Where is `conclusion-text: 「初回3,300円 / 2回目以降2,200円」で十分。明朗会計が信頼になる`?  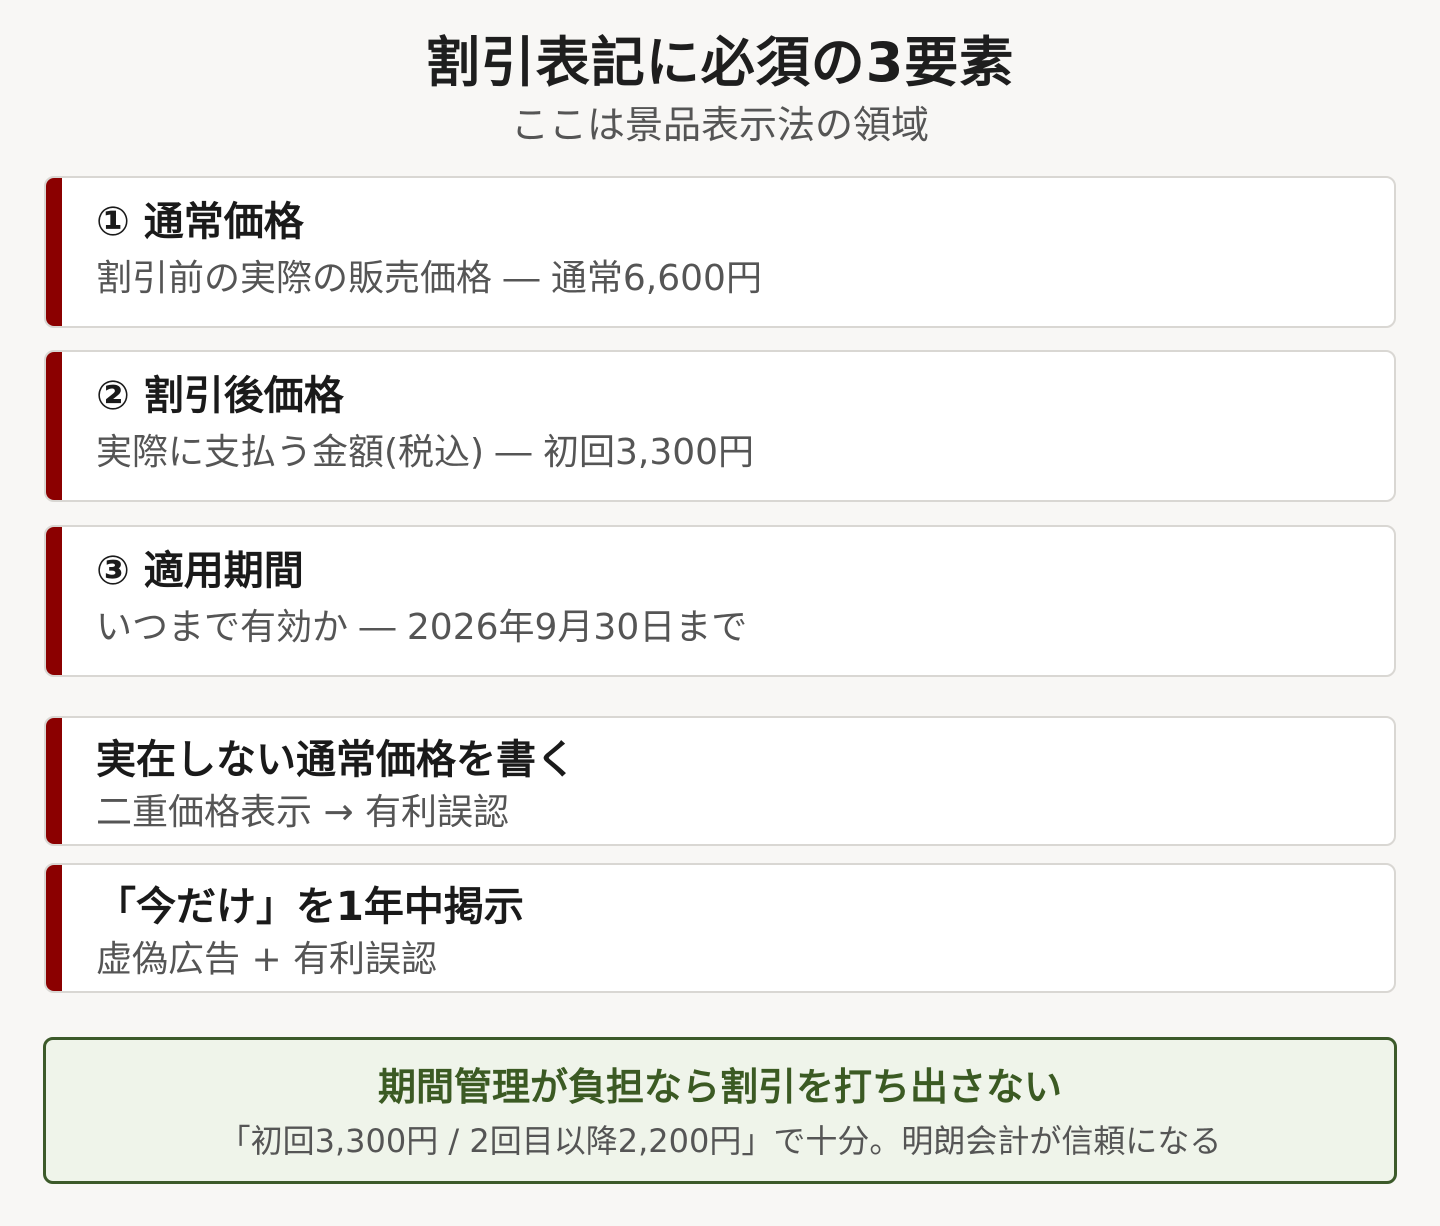
conclusion-text: 「初回3,300円 / 2回目以降2,200円」で十分。明朗会計が信頼になる is located at coordinates (720, 1141).